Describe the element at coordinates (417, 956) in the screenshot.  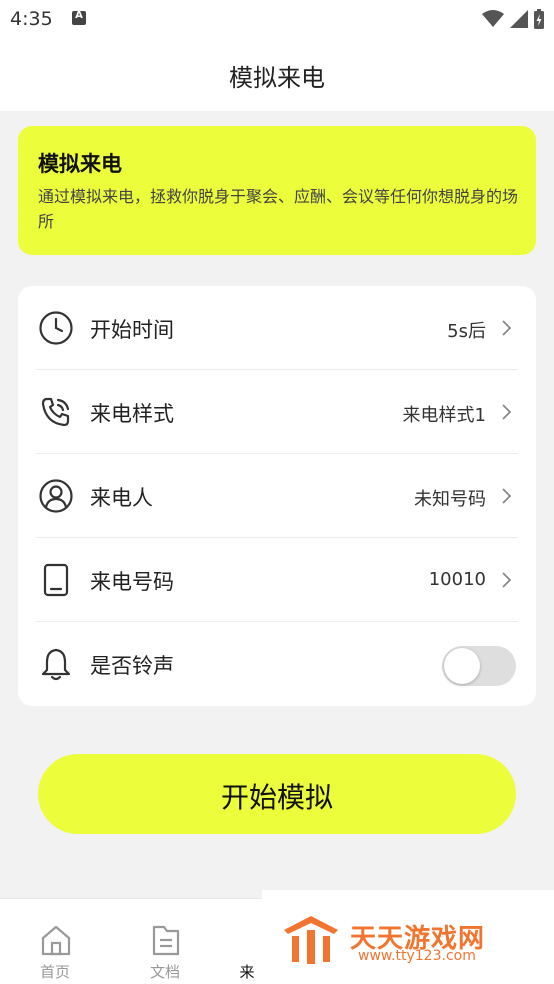
I see `watermark-url: www.tty123.com` at that location.